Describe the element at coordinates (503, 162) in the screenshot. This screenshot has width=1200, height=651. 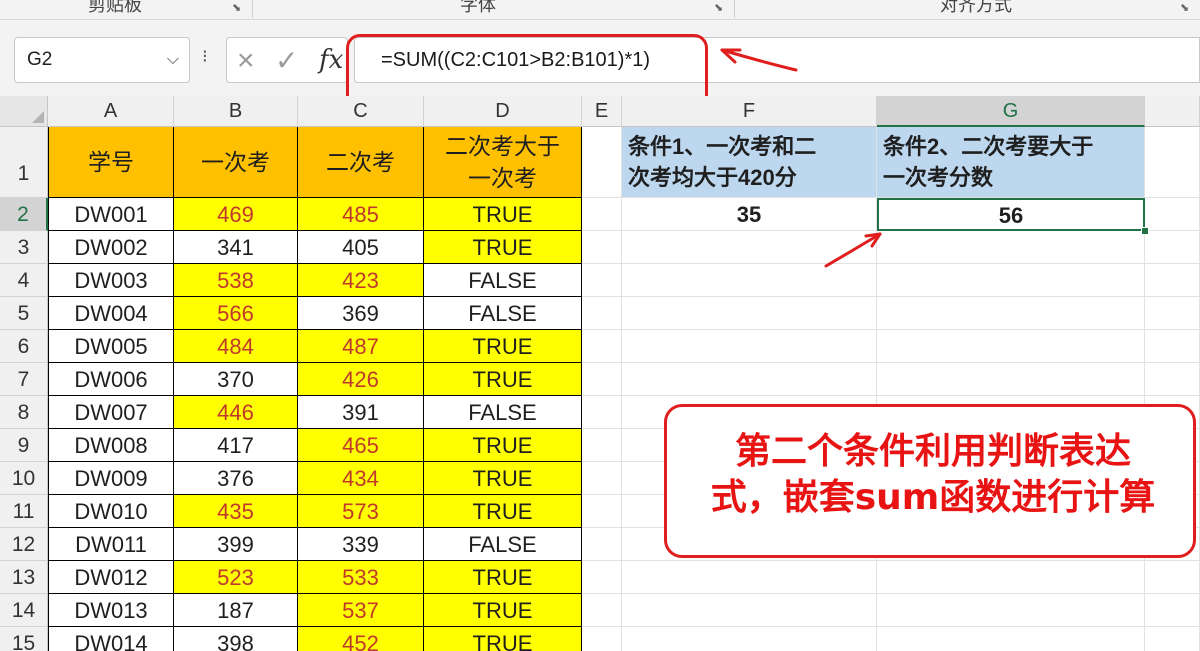
I see `header-comparison: 二次考大于 一次考` at that location.